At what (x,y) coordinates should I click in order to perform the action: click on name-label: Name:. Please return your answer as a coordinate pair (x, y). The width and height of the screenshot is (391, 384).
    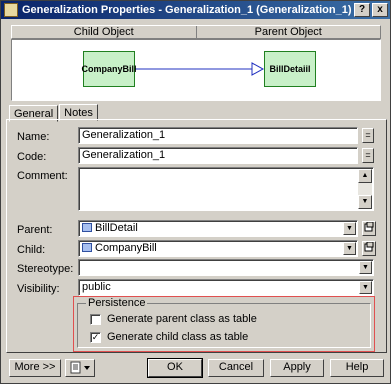
    Looking at the image, I should click on (33, 137).